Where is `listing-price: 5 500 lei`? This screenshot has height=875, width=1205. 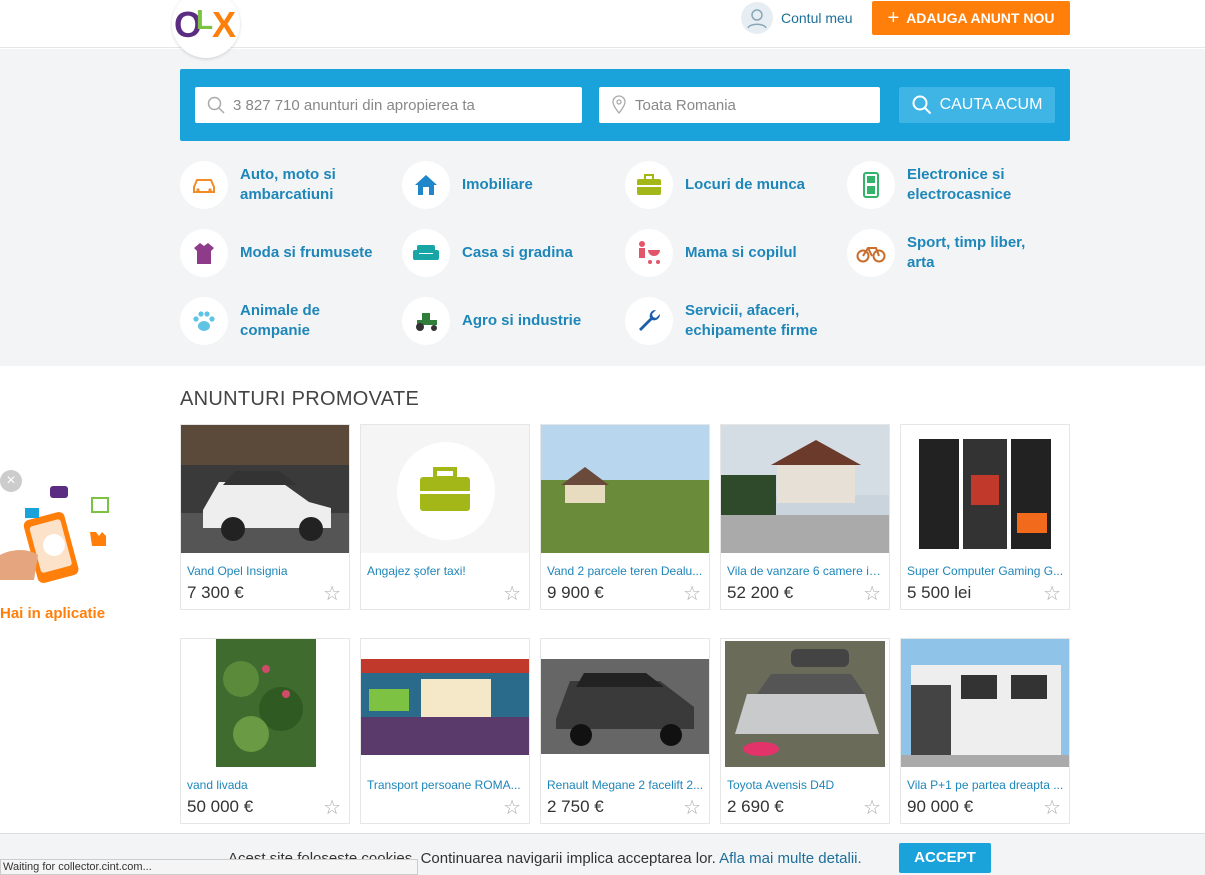 listing-price: 5 500 lei is located at coordinates (939, 592).